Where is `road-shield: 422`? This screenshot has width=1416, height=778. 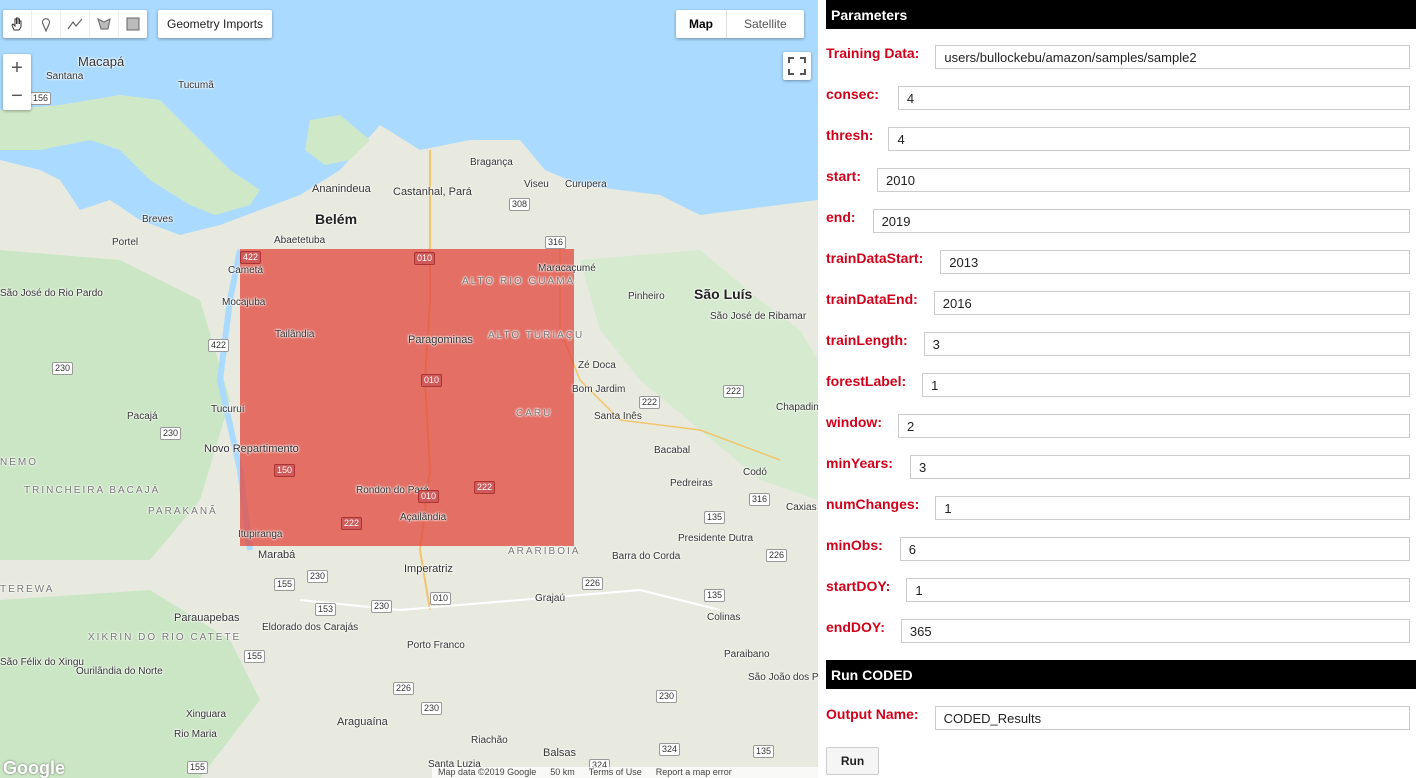
road-shield: 422 is located at coordinates (251, 257).